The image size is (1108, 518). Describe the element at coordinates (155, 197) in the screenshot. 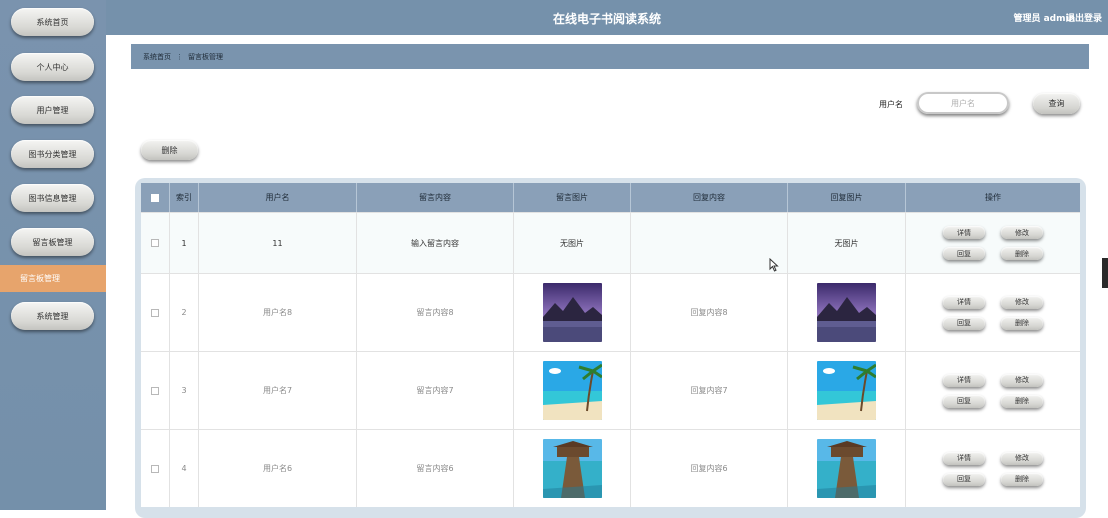

I see `select-all-checkbox` at that location.